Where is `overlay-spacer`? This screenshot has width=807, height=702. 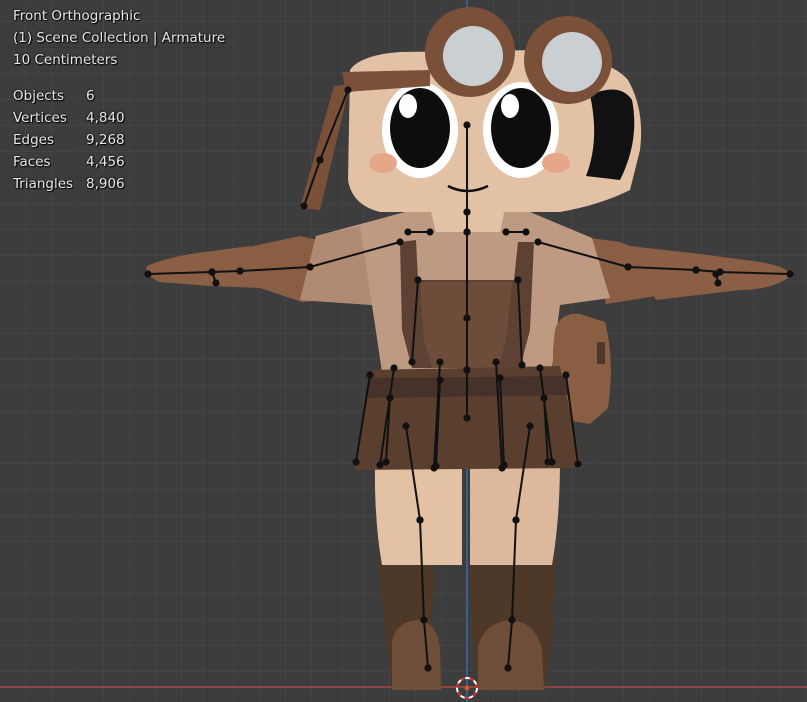 overlay-spacer is located at coordinates (119, 78).